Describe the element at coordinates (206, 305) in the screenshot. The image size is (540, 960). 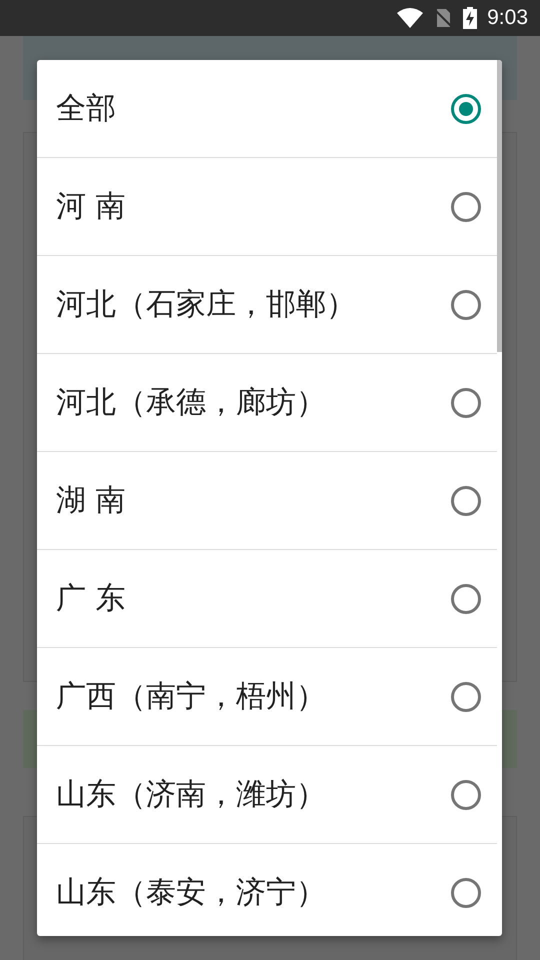
I see `option-label: 河北（石家庄，邯郸）` at that location.